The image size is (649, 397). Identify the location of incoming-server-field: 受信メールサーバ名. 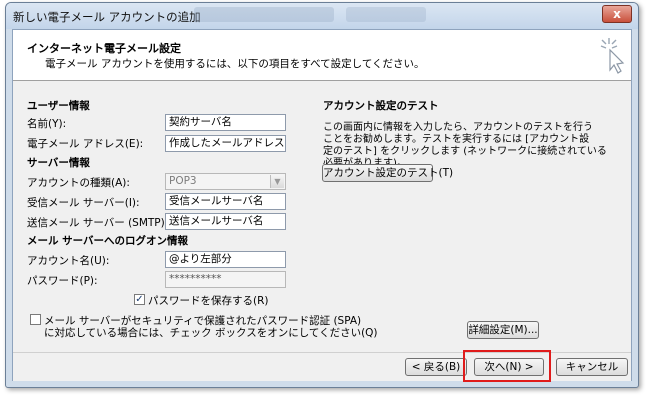
(225, 201).